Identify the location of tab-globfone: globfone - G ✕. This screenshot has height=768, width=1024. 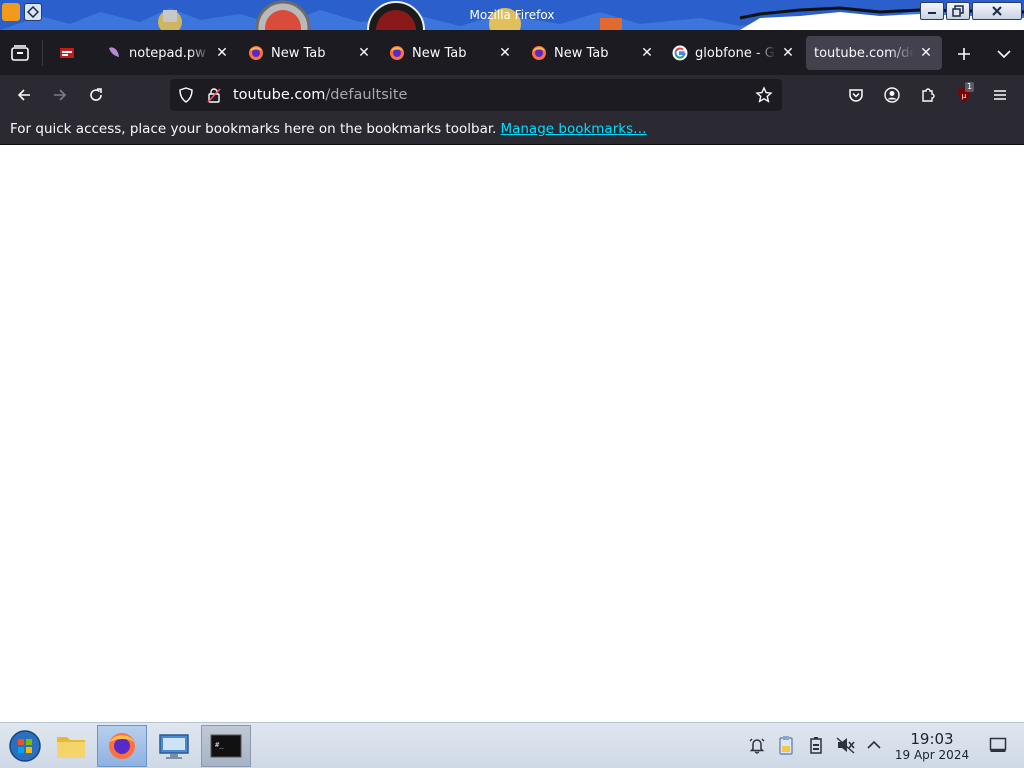
(734, 53).